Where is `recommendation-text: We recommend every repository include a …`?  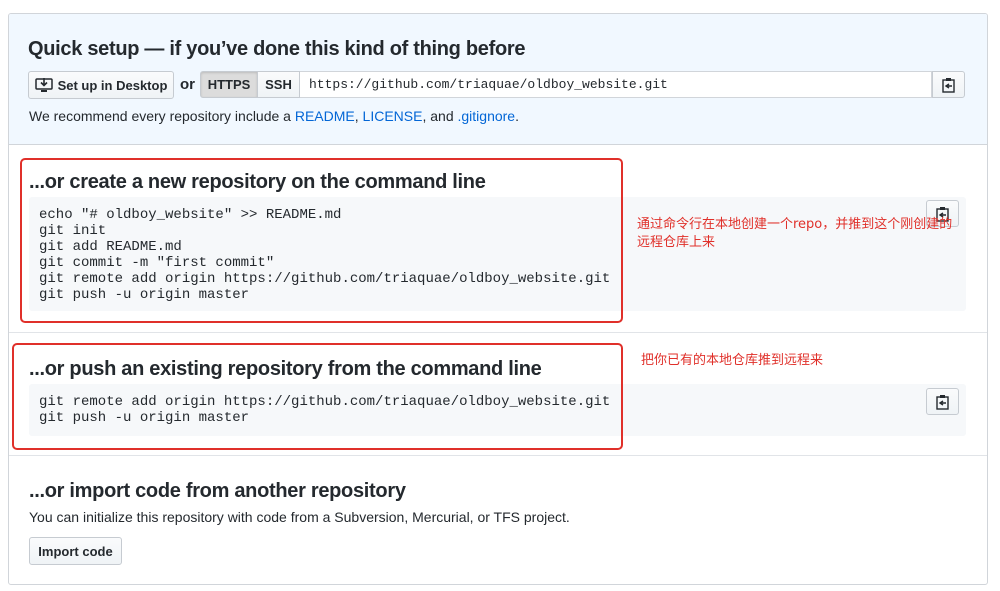 recommendation-text: We recommend every repository include a … is located at coordinates (274, 116).